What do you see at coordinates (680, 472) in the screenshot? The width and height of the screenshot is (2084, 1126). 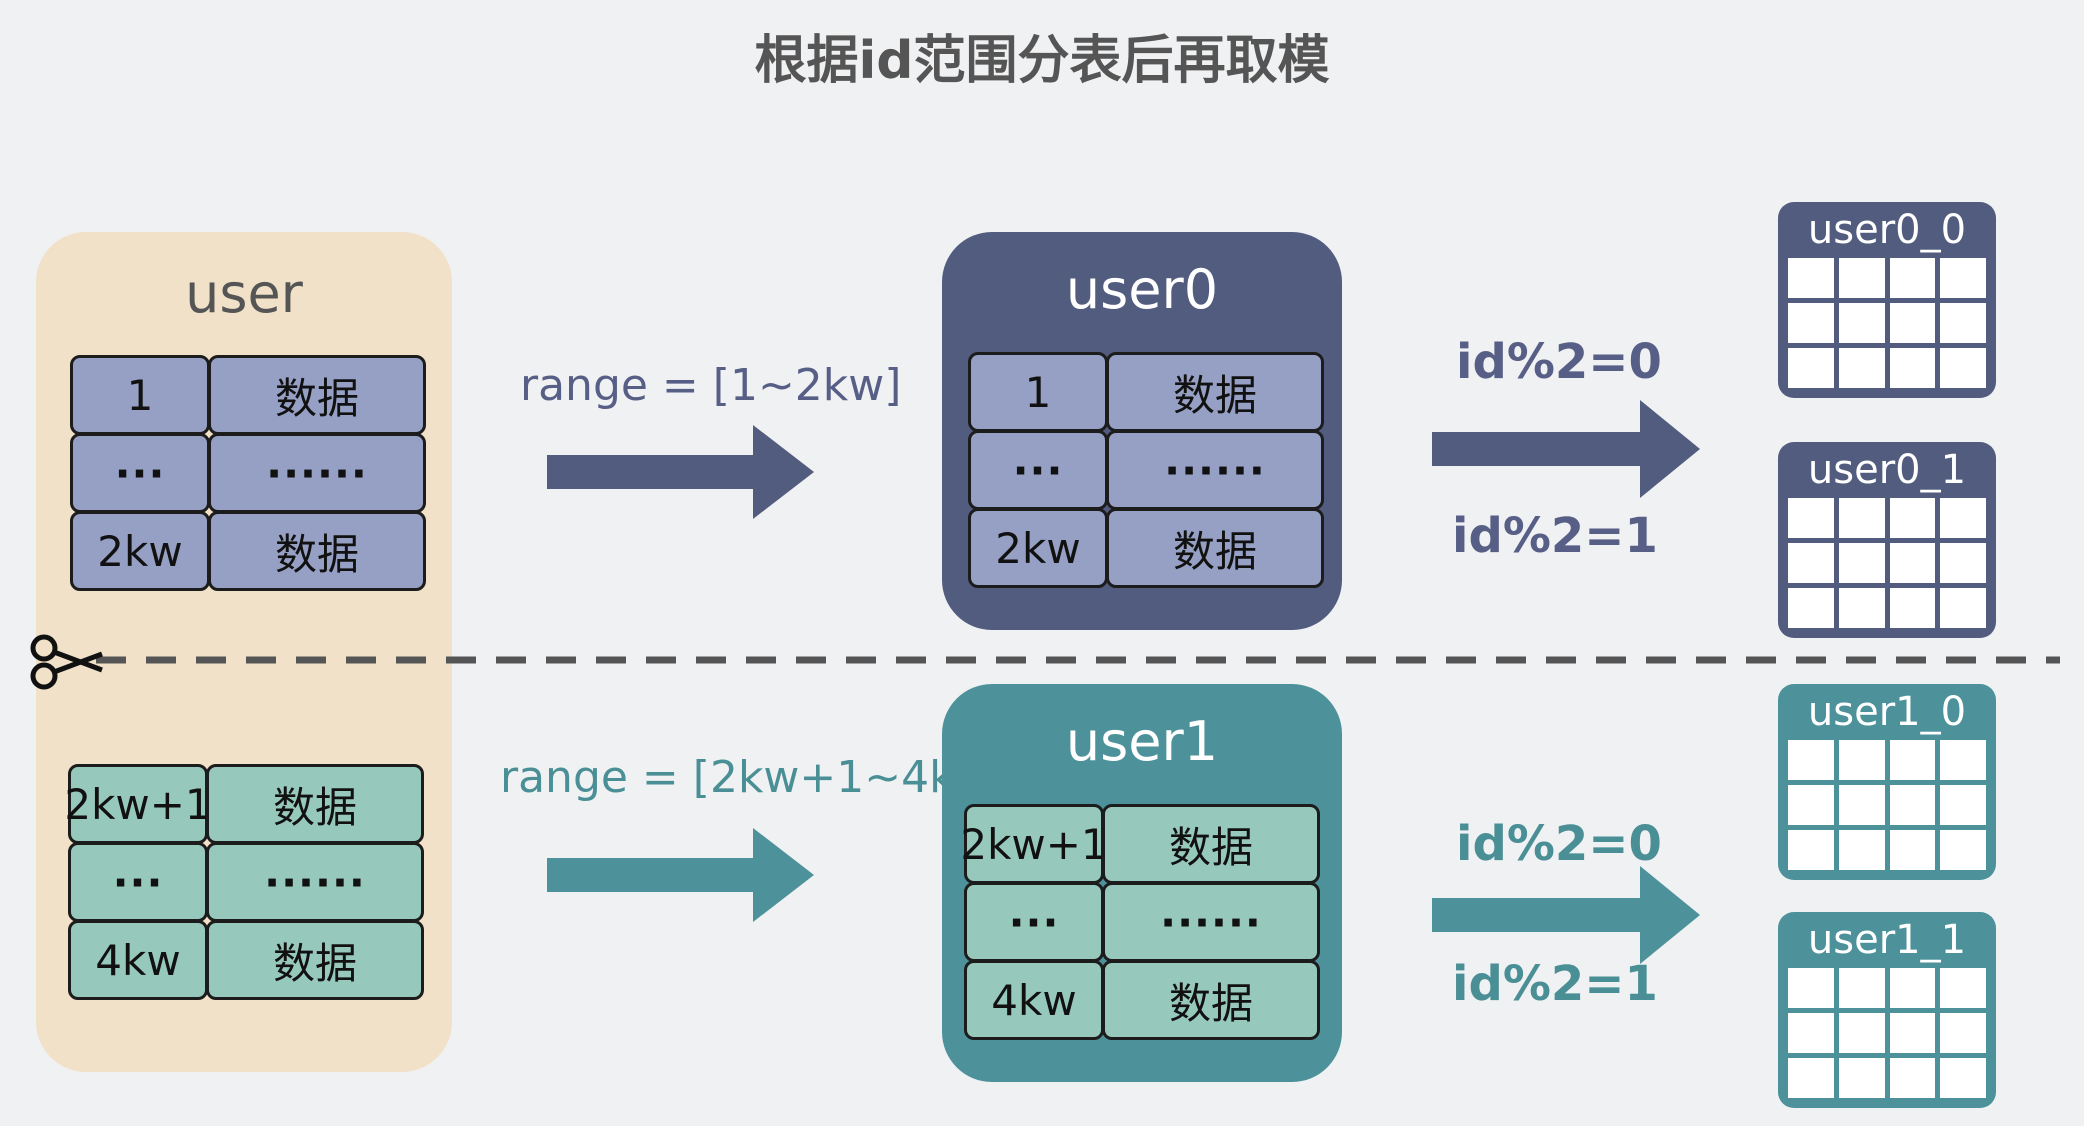 I see `arrow-range-top` at bounding box center [680, 472].